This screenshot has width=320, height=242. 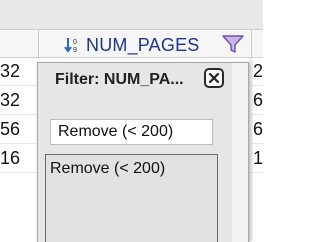 What do you see at coordinates (75, 42) in the screenshot?
I see `svg-text: 0` at bounding box center [75, 42].